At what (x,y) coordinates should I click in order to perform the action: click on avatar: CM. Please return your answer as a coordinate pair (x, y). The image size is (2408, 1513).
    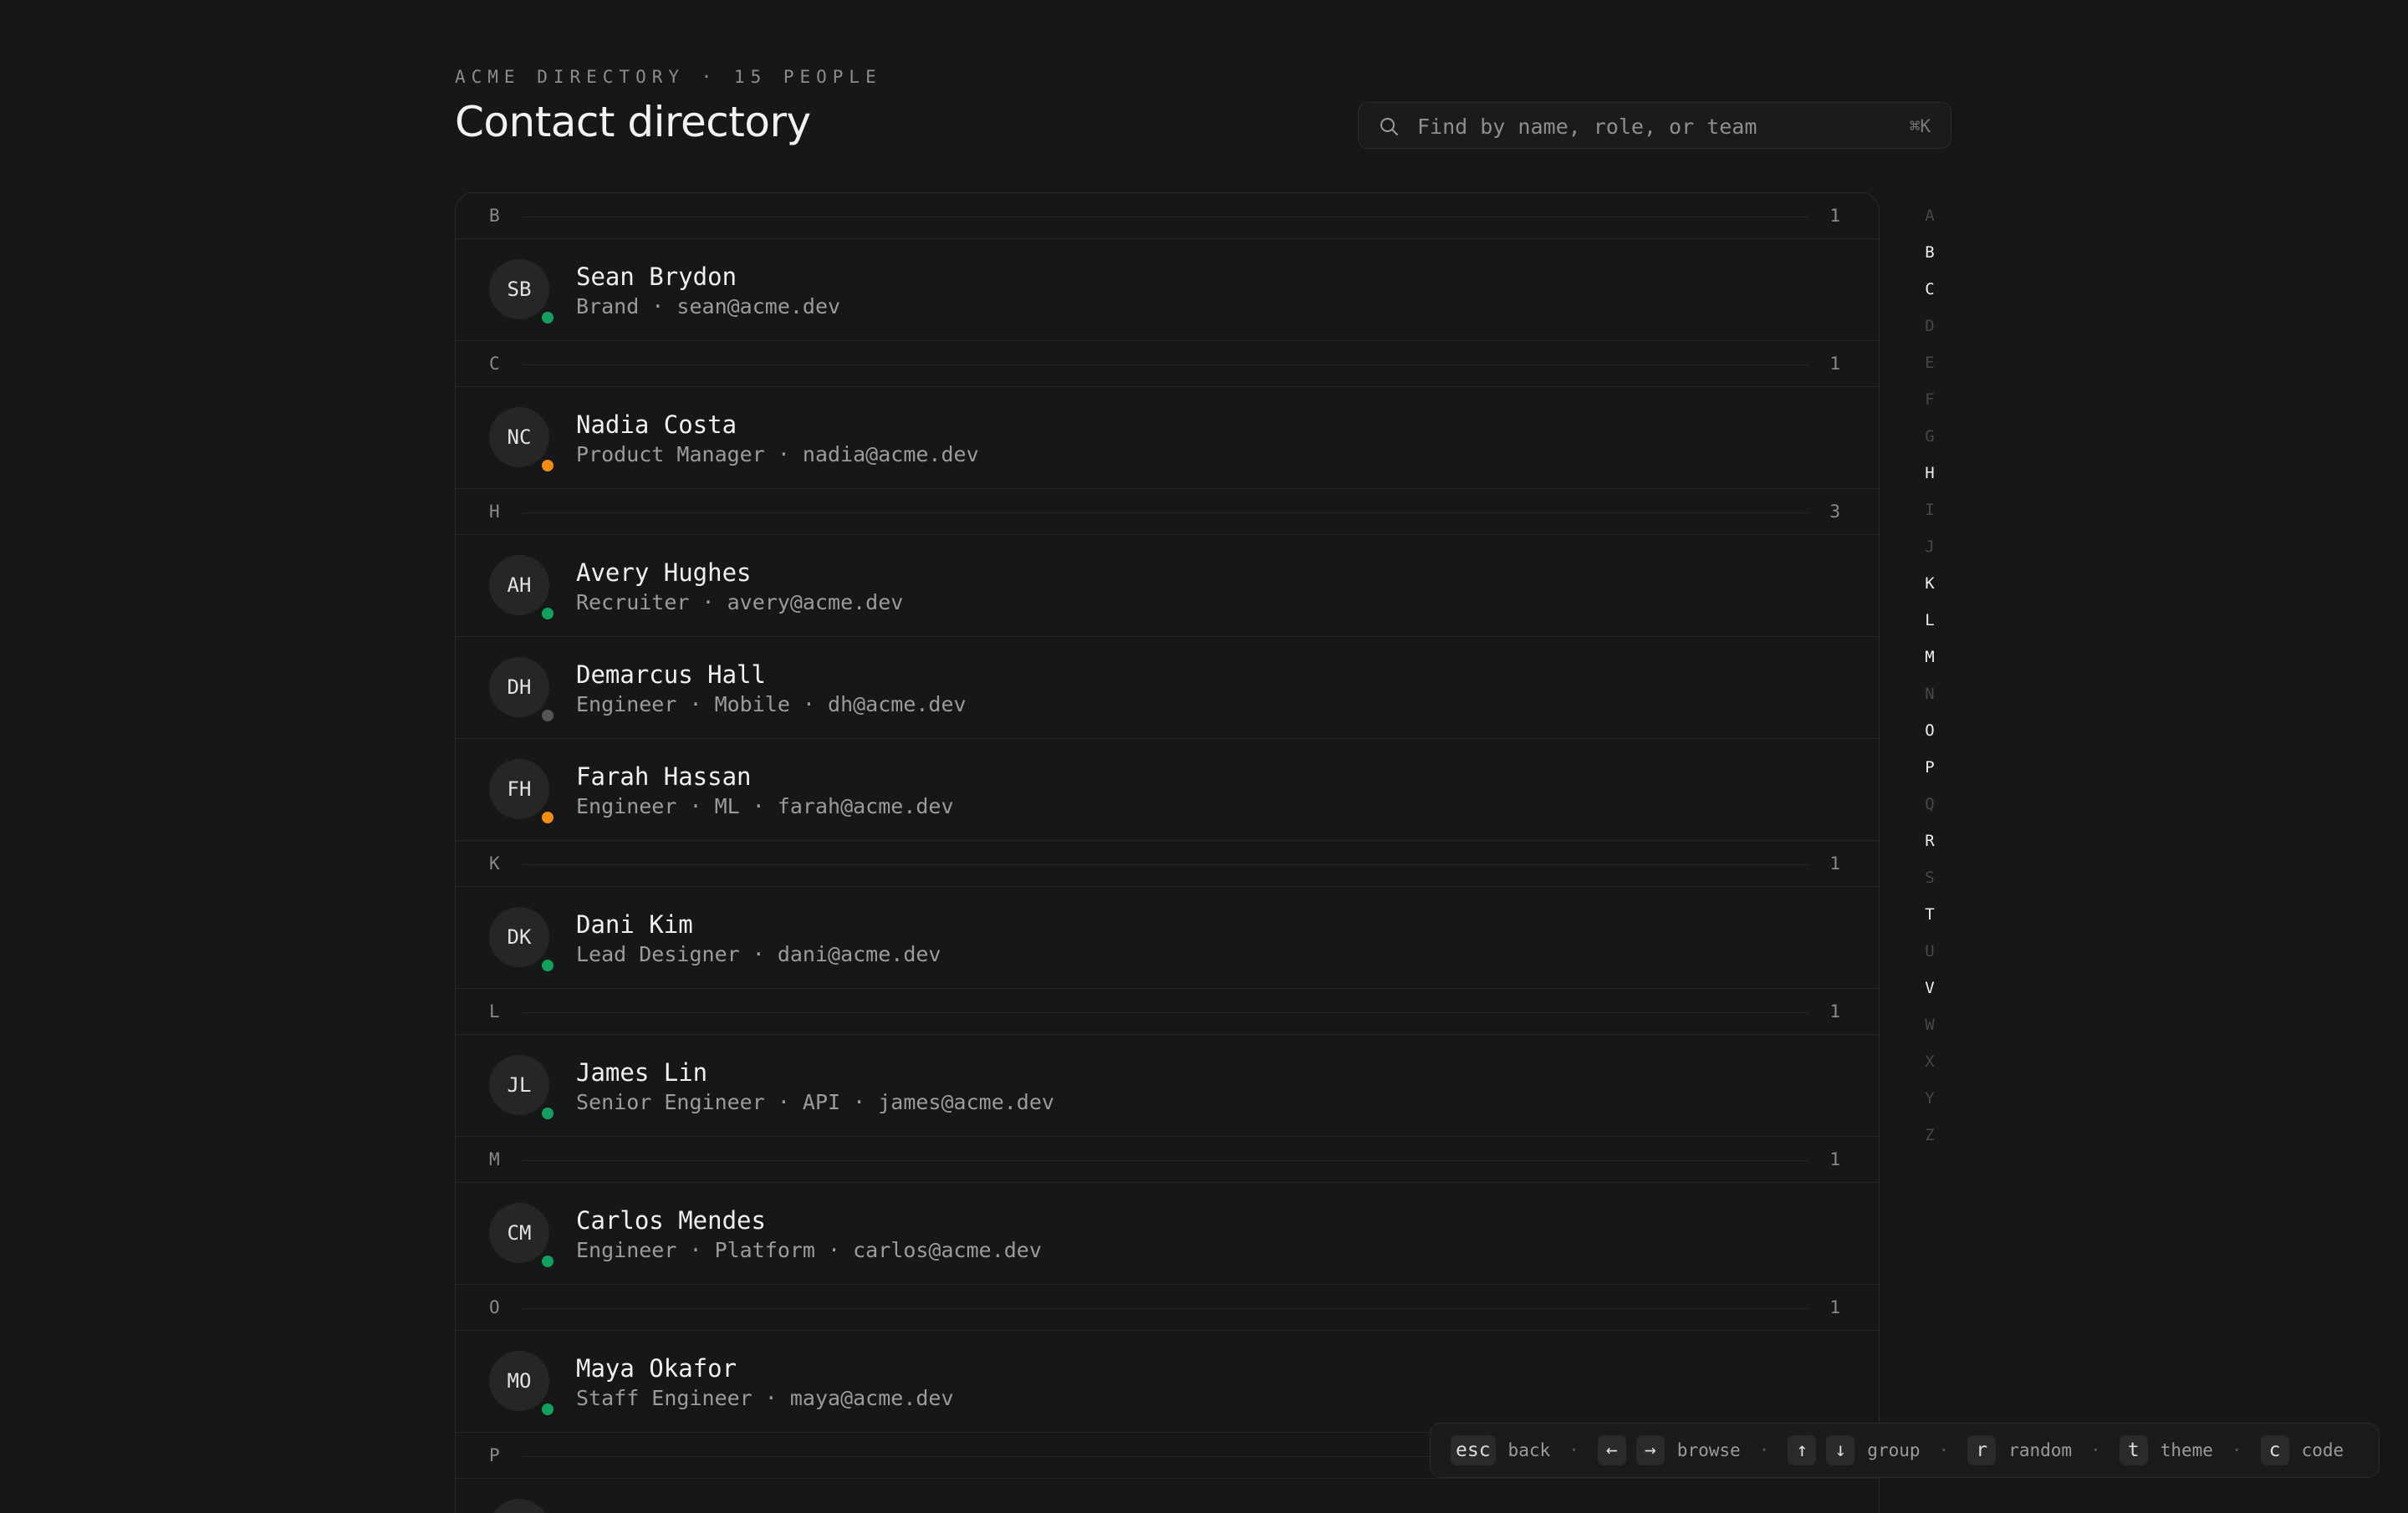
    Looking at the image, I should click on (519, 1233).